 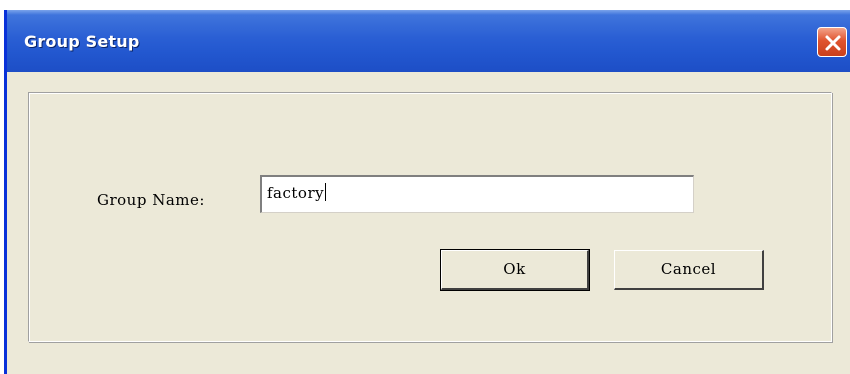 I want to click on window-title: Group Setup, so click(x=82, y=41).